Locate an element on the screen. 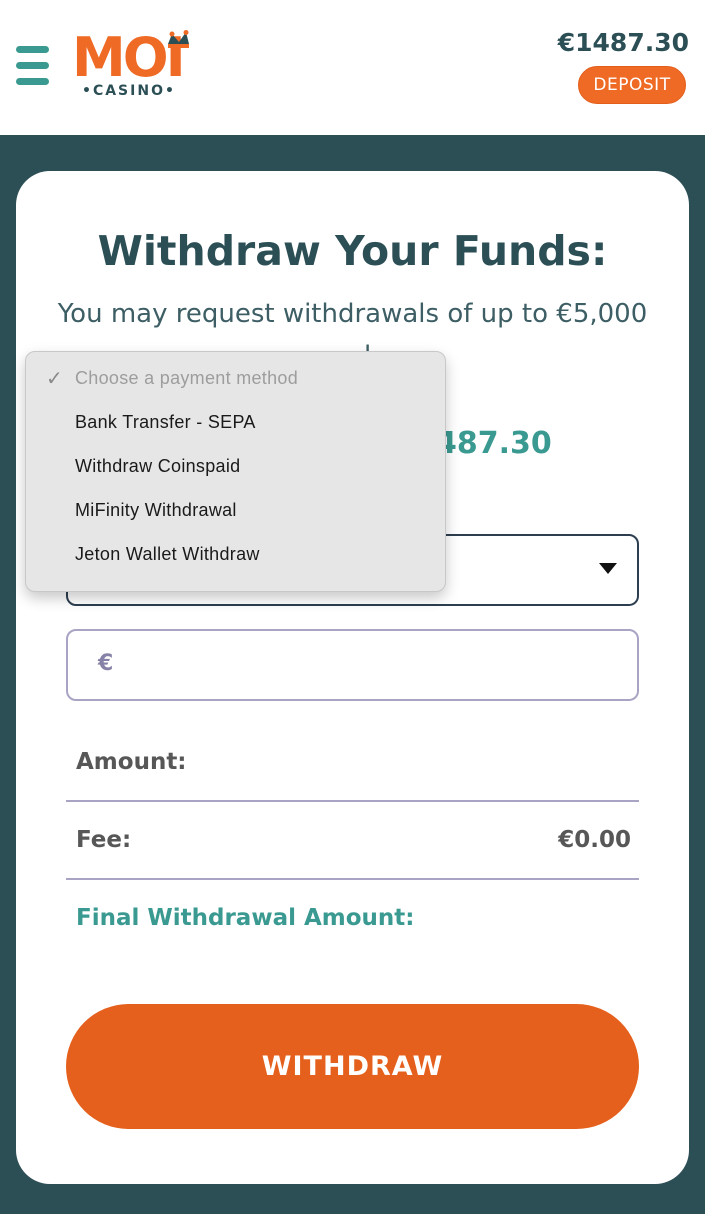 The height and width of the screenshot is (1214, 705). account-balance: €1487.30 is located at coordinates (623, 42).